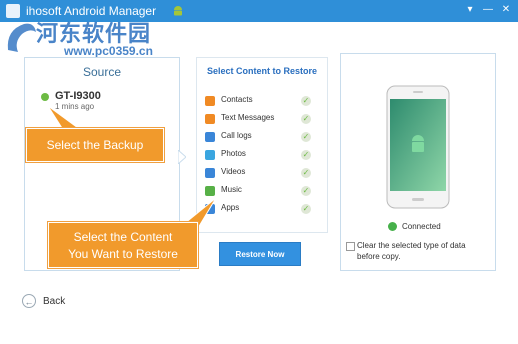 This screenshot has height=344, width=518. I want to click on photos-icon, so click(210, 155).